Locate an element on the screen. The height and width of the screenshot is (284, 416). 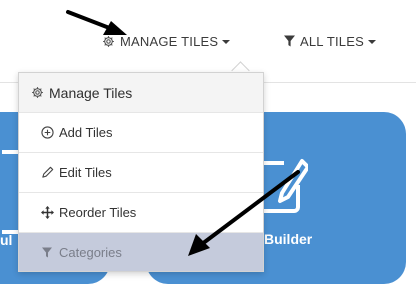
menu-item-label: Reorder Tiles is located at coordinates (98, 212).